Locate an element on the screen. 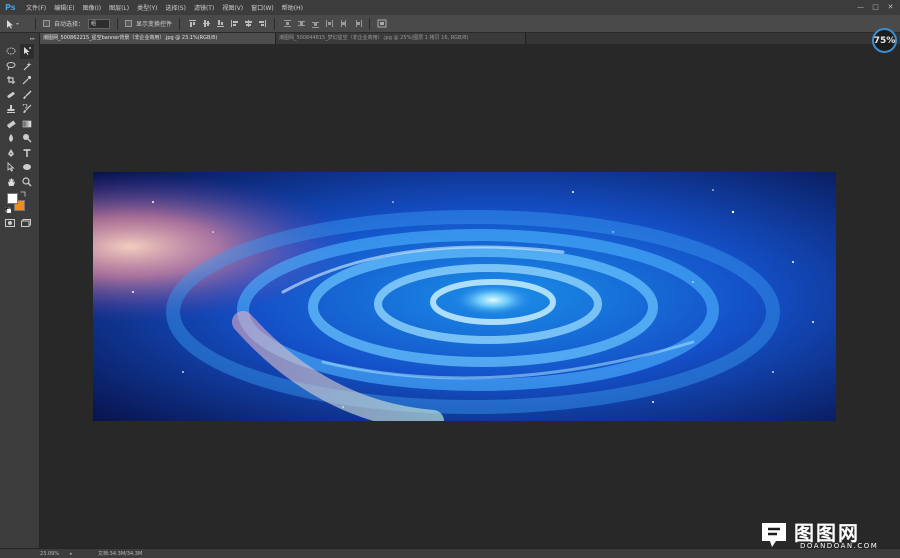  menu-window: 窗口(W) is located at coordinates (262, 7).